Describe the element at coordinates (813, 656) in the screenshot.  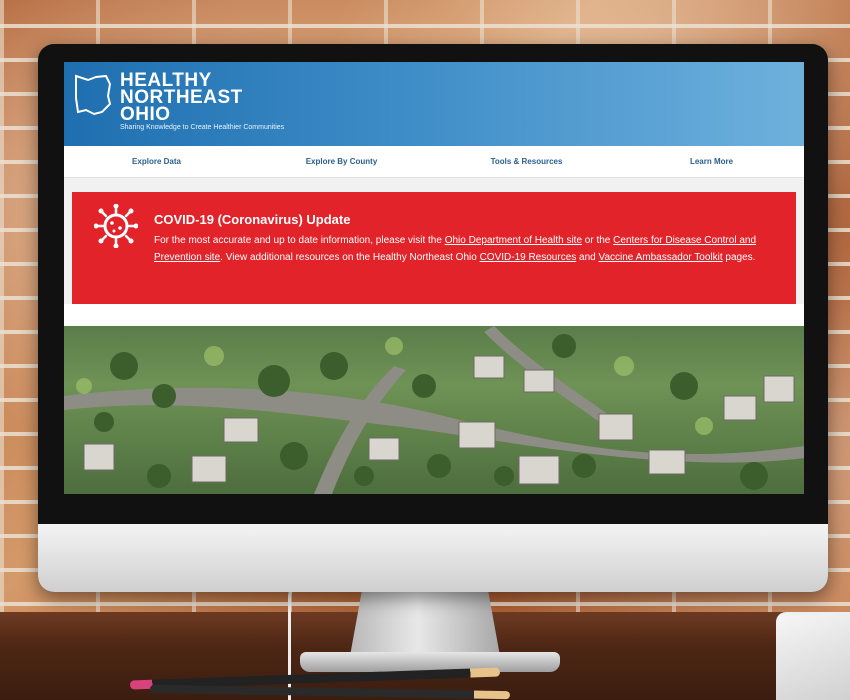
I see `side-device` at that location.